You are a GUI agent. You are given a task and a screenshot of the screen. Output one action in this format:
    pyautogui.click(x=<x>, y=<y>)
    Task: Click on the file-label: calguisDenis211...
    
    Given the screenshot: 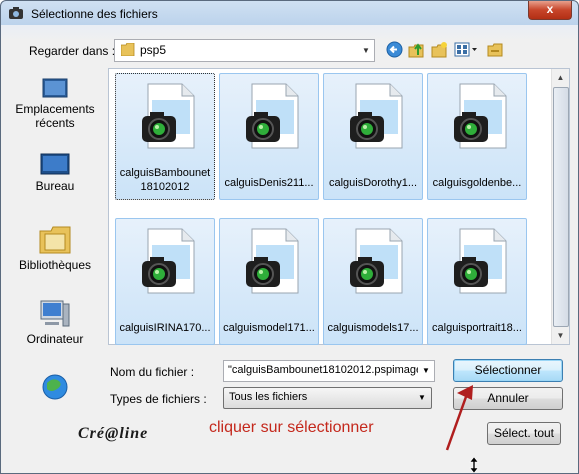 What is the action you would take?
    pyautogui.click(x=269, y=183)
    